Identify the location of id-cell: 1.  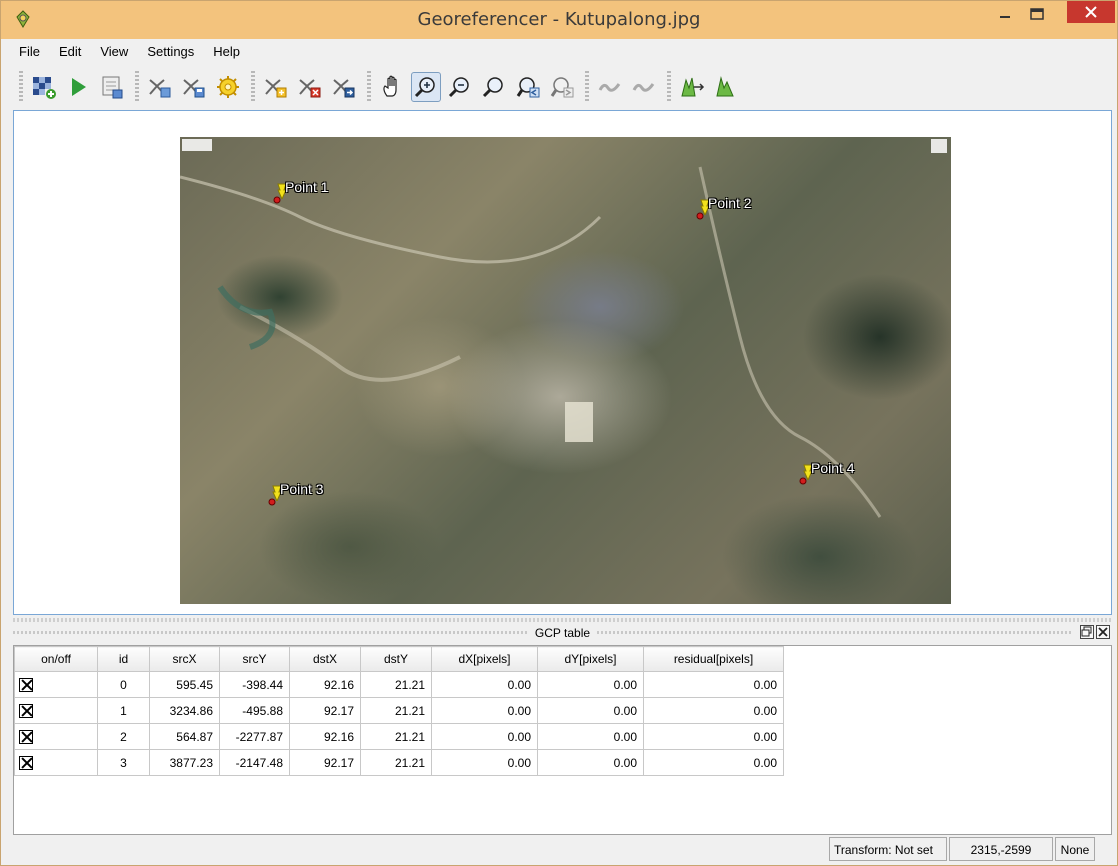
(123, 710).